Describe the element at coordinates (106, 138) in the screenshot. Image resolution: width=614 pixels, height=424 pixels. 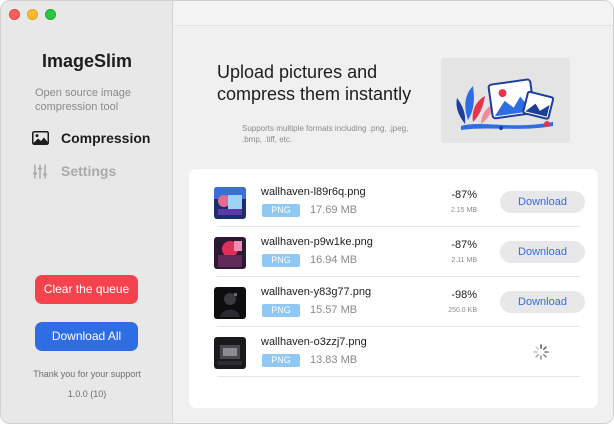
I see `nav-item-label: Compression` at that location.